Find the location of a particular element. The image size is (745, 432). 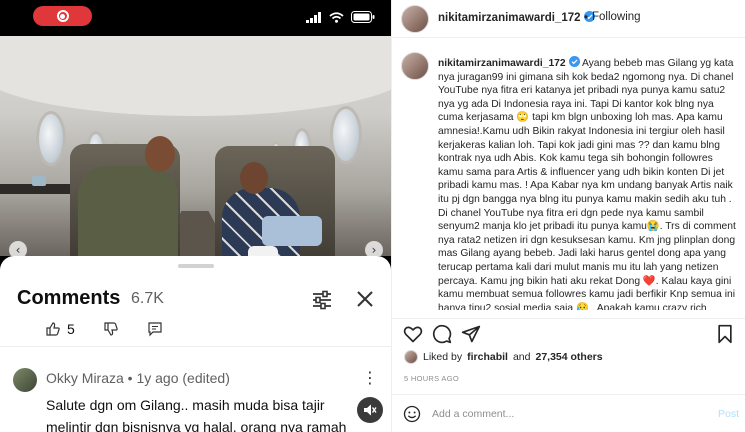

share-icon is located at coordinates (471, 334).